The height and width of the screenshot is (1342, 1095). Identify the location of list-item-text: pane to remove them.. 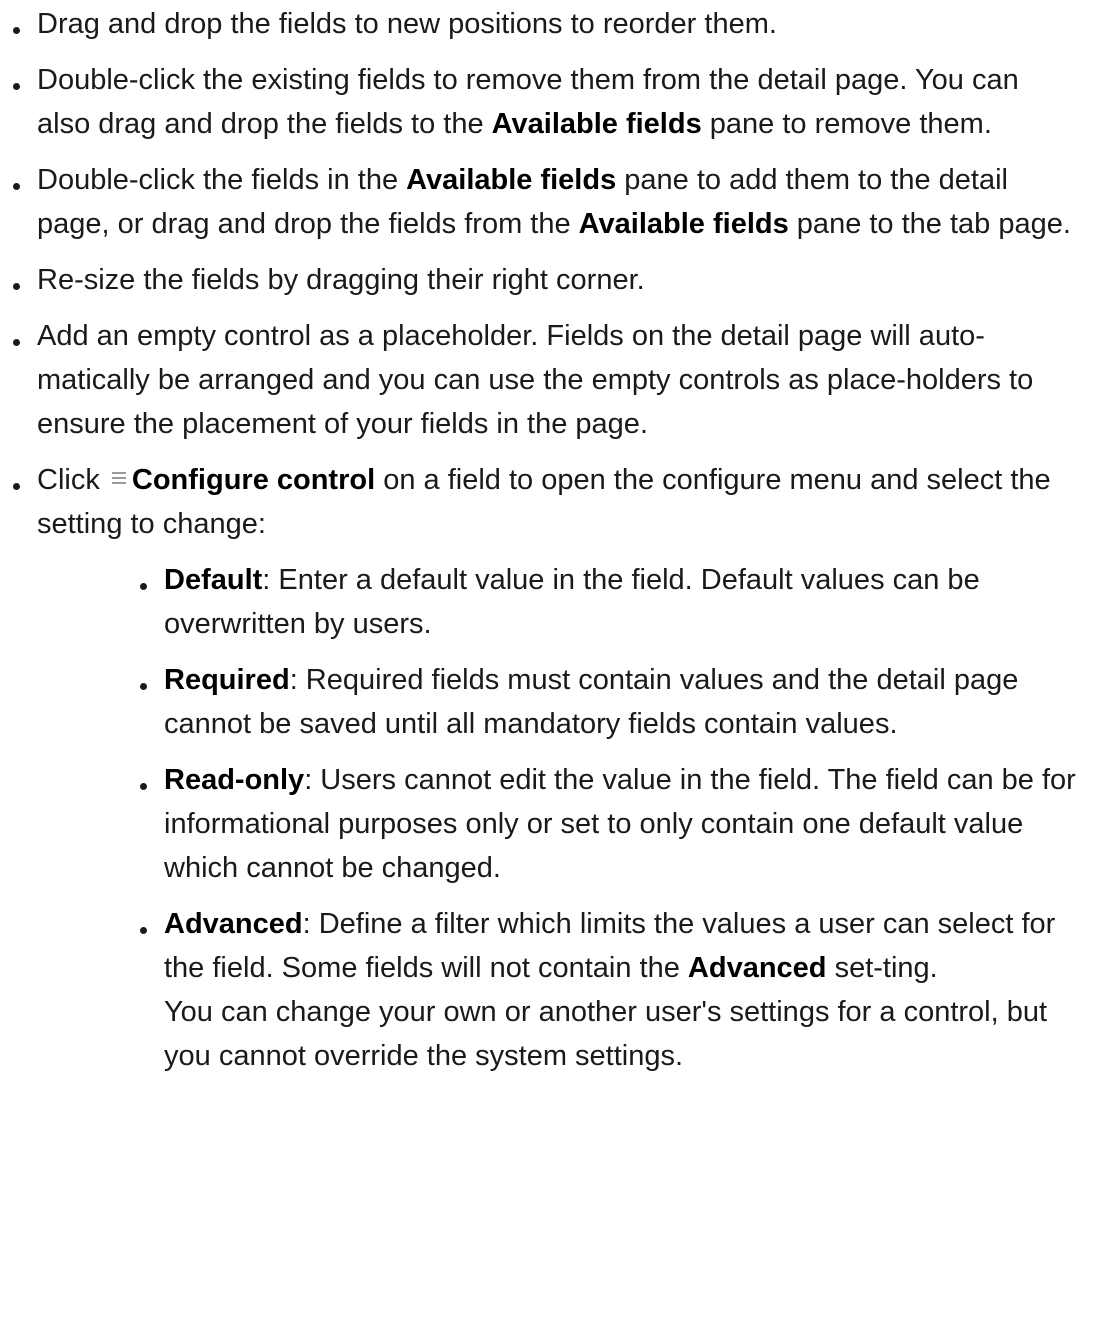
(846, 124).